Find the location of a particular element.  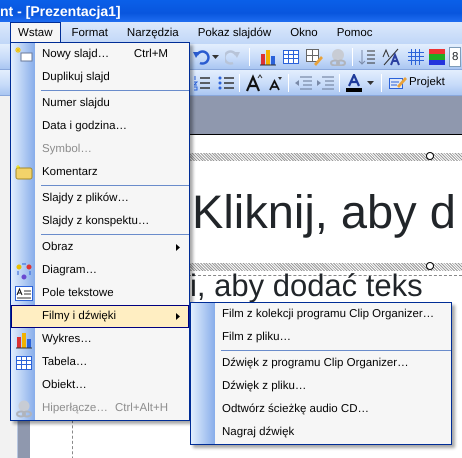

menu-item: Pole tekstowe is located at coordinates (100, 293).